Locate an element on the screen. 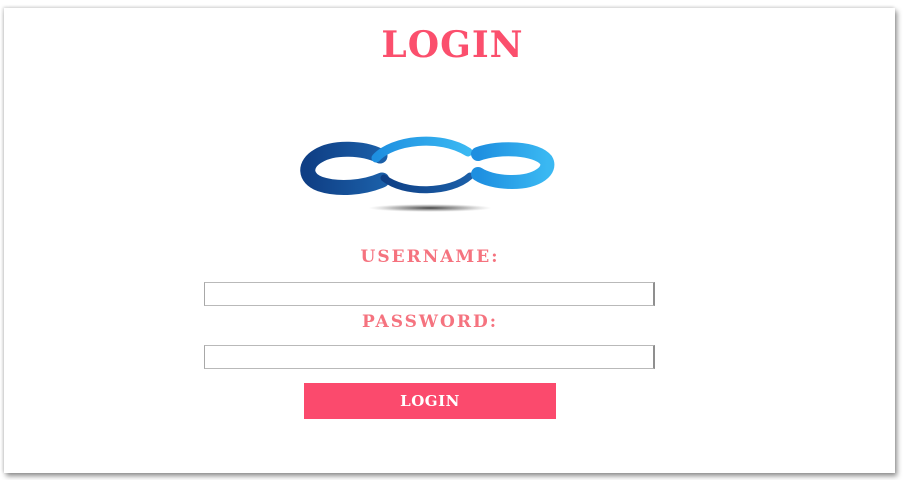  page-title: LOGIN is located at coordinates (452, 45).